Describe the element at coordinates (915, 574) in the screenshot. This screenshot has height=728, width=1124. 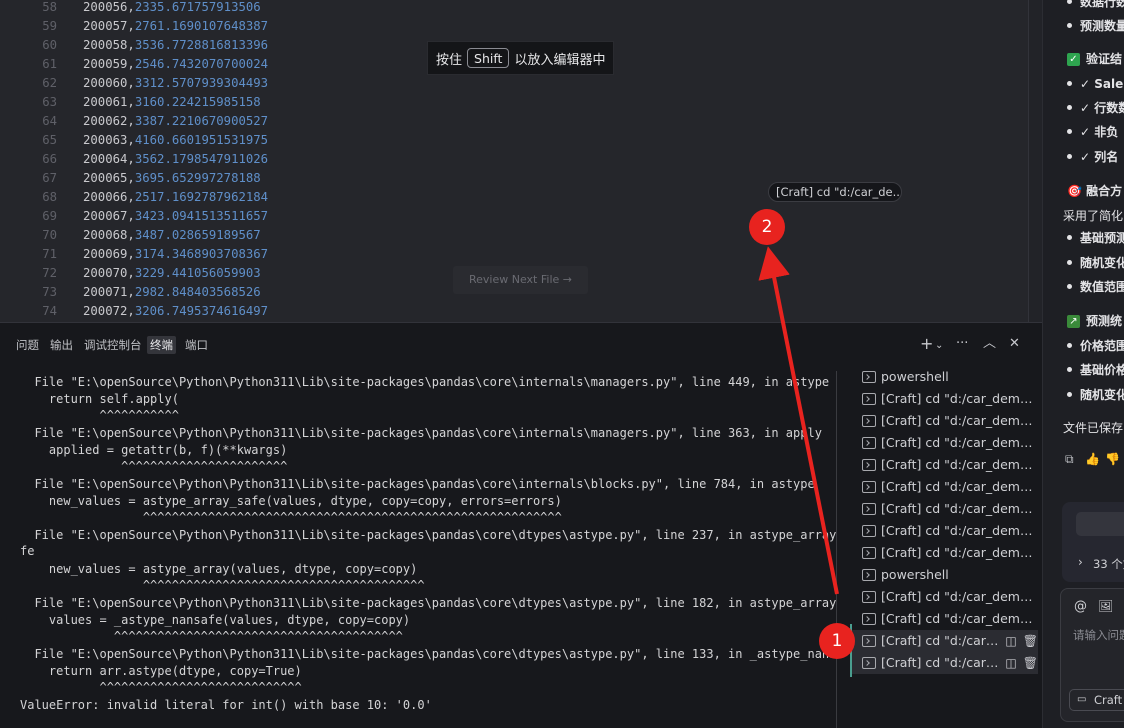
I see `session-label: powershell` at that location.